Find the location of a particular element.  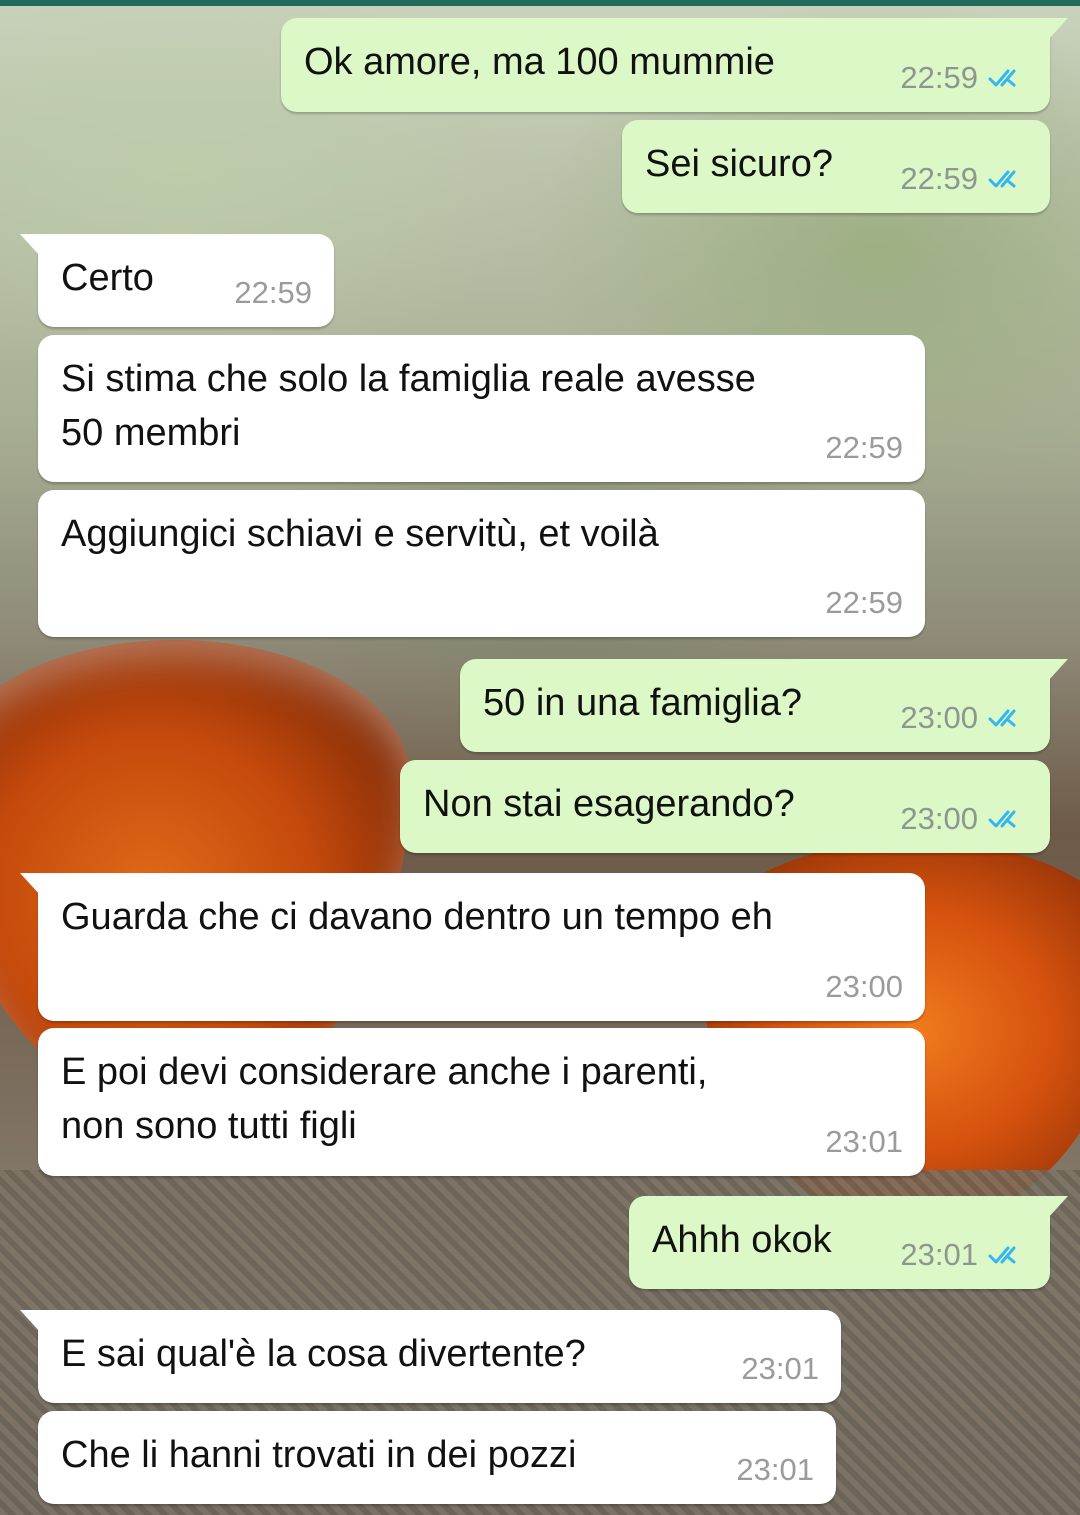

message-bubble-outgoing: Ahhh okok 23:01 is located at coordinates (848, 1242).